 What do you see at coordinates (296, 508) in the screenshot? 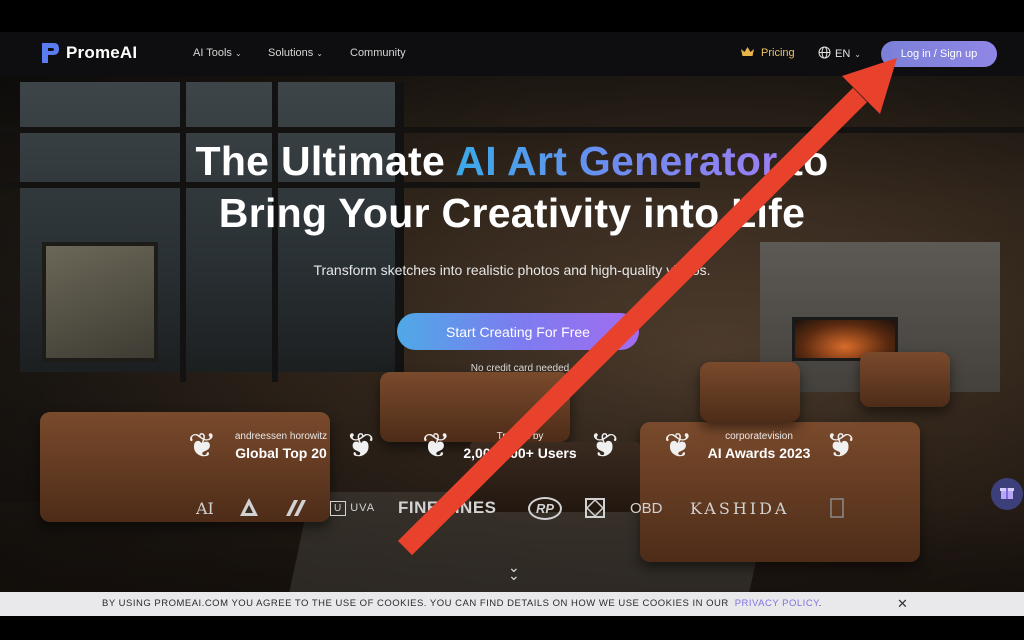
I see `partner-logo-stripes-icon` at bounding box center [296, 508].